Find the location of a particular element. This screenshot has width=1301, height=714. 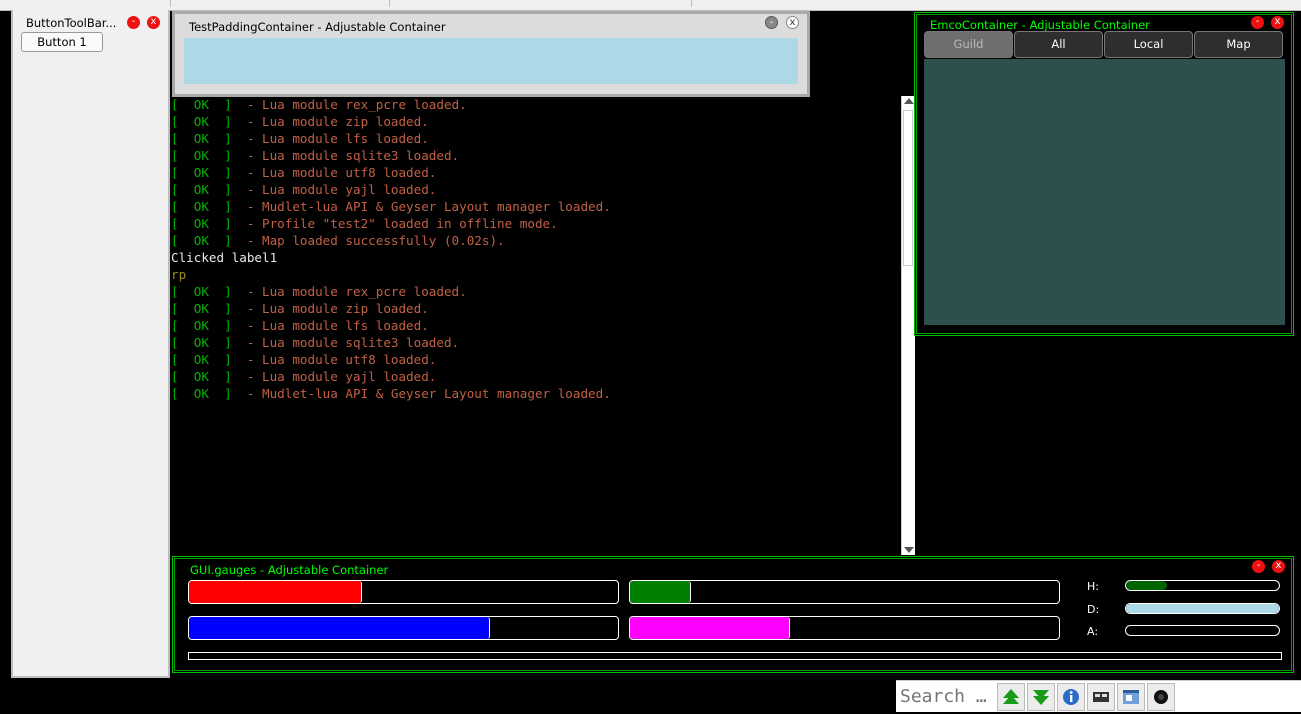

gauges-minimize-button: - is located at coordinates (1258, 566).